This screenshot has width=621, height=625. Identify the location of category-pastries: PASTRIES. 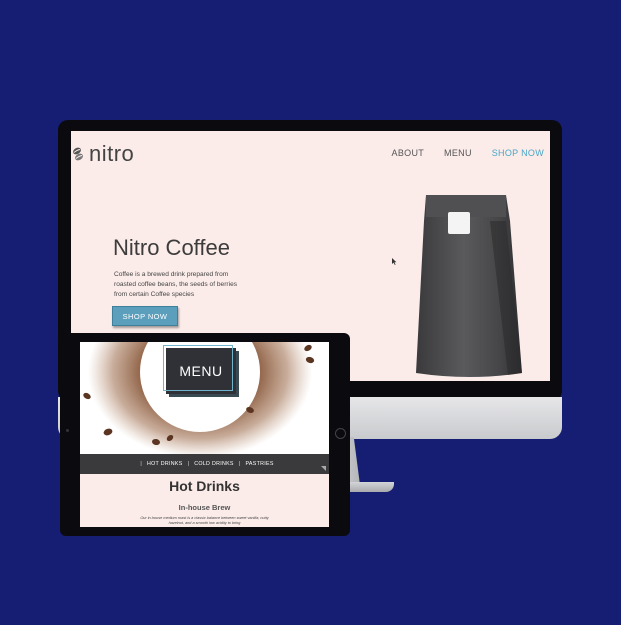
(259, 464).